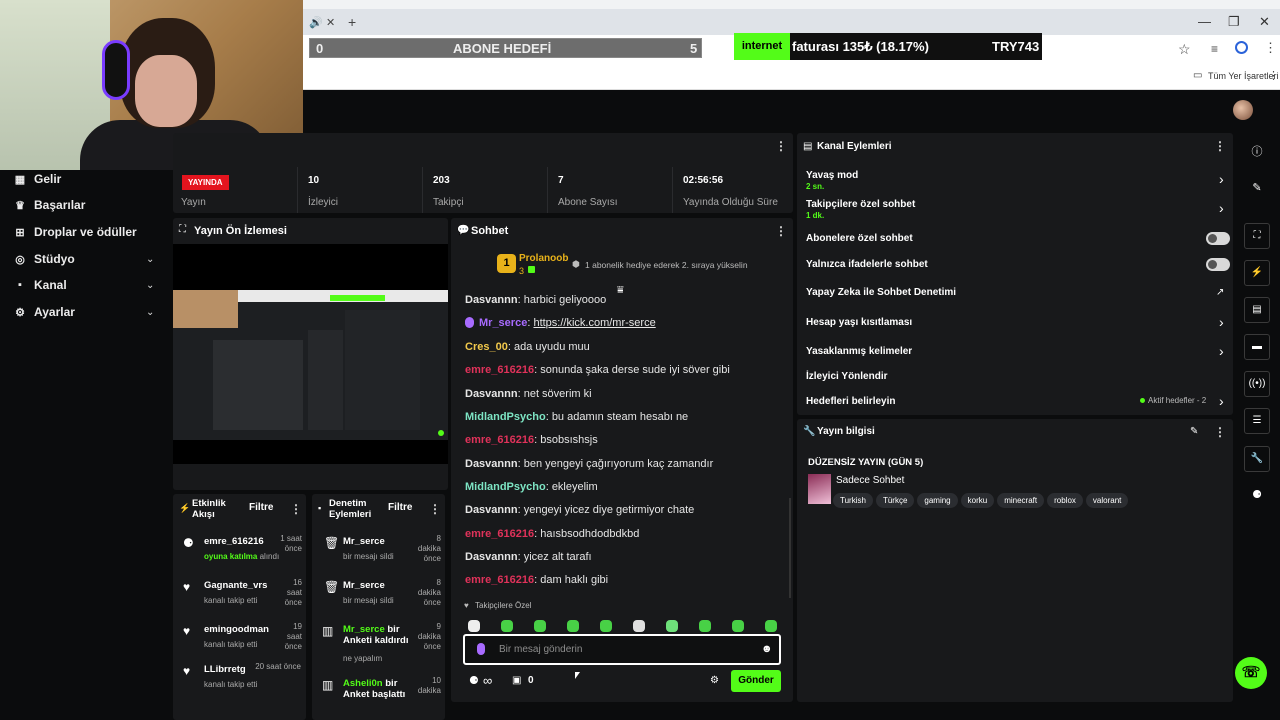 This screenshot has width=1280, height=720. I want to click on feed-name-user: Asheli0n, so click(363, 683).